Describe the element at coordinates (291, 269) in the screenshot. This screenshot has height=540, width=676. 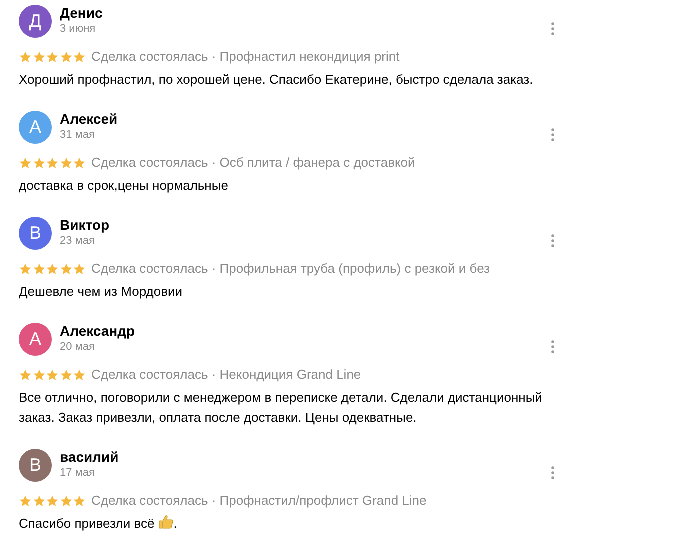
I see `deal-info: Сделка состоялась · Профильная труба (профиль) с резкой и без` at that location.